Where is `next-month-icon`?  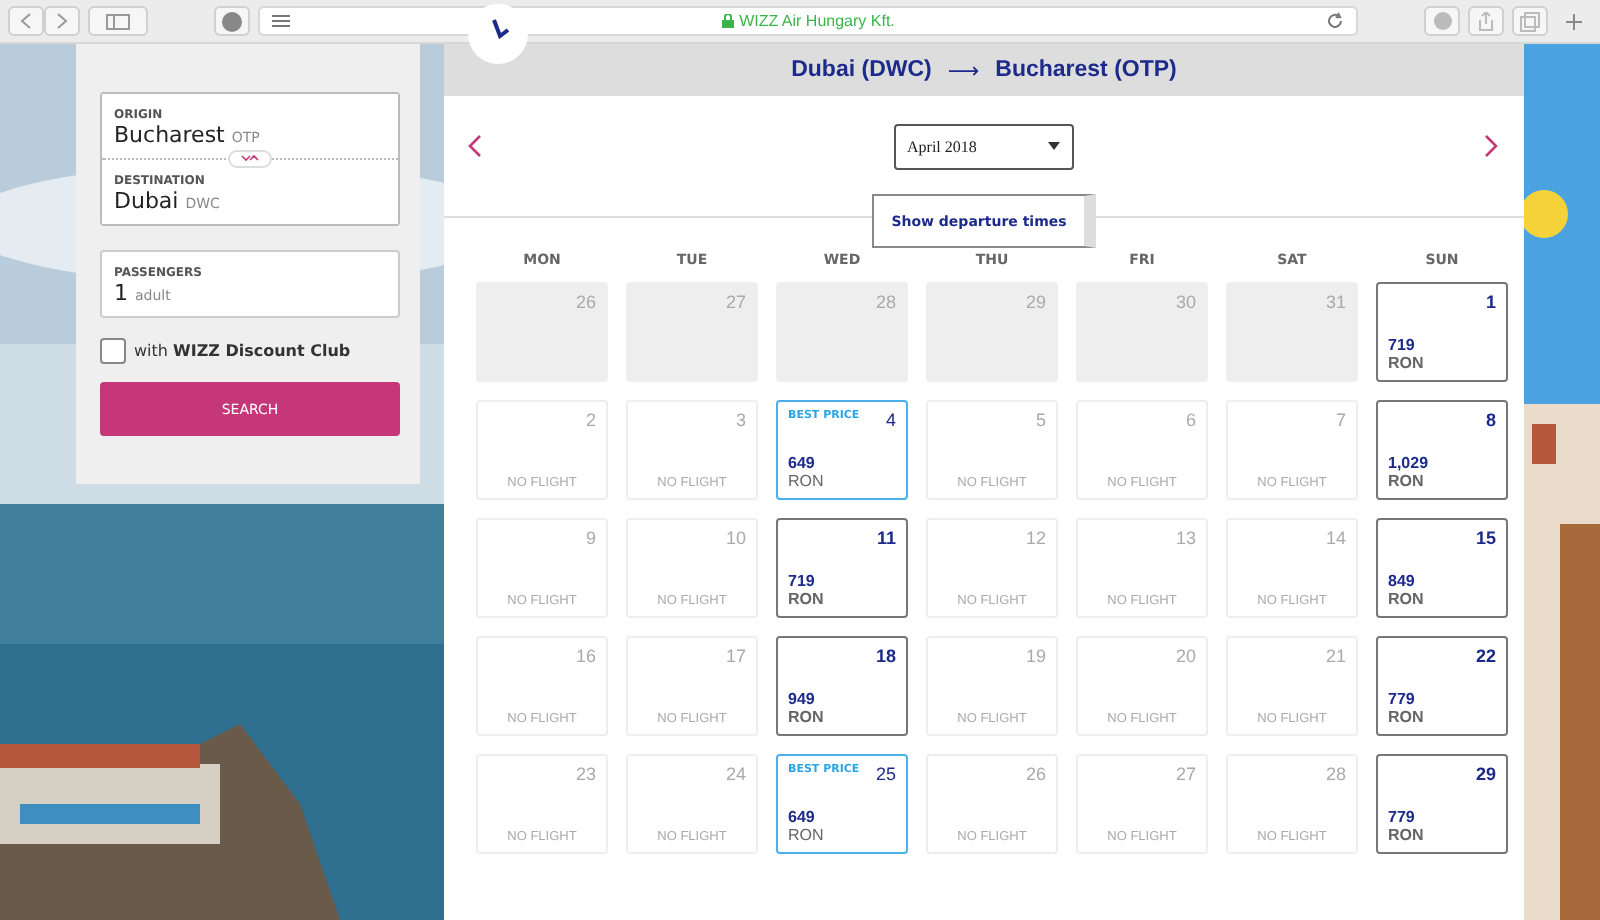
next-month-icon is located at coordinates (1492, 146).